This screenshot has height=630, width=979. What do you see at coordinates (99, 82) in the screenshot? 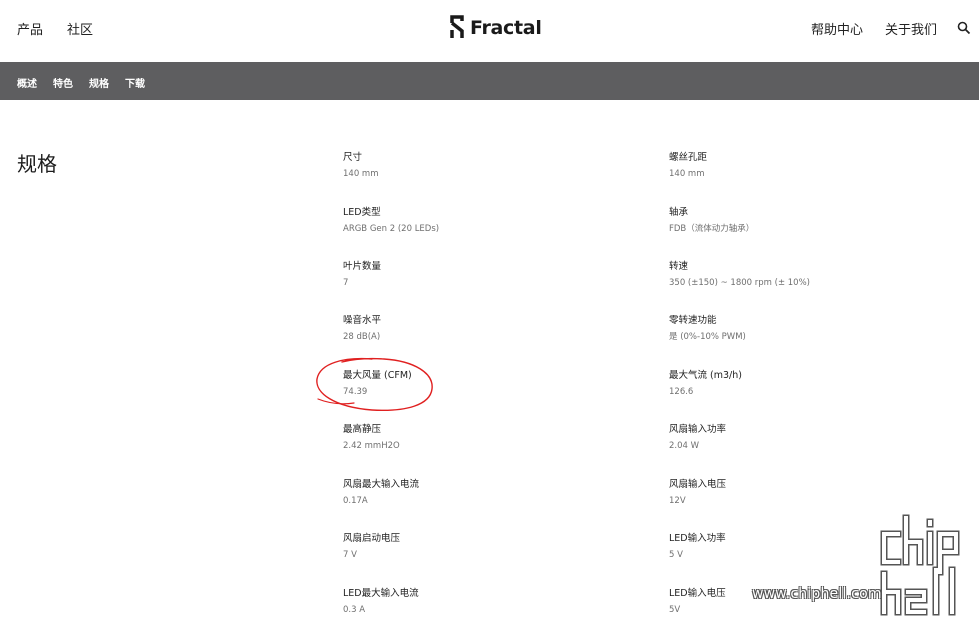
I see `subnav-specs: 规格` at bounding box center [99, 82].